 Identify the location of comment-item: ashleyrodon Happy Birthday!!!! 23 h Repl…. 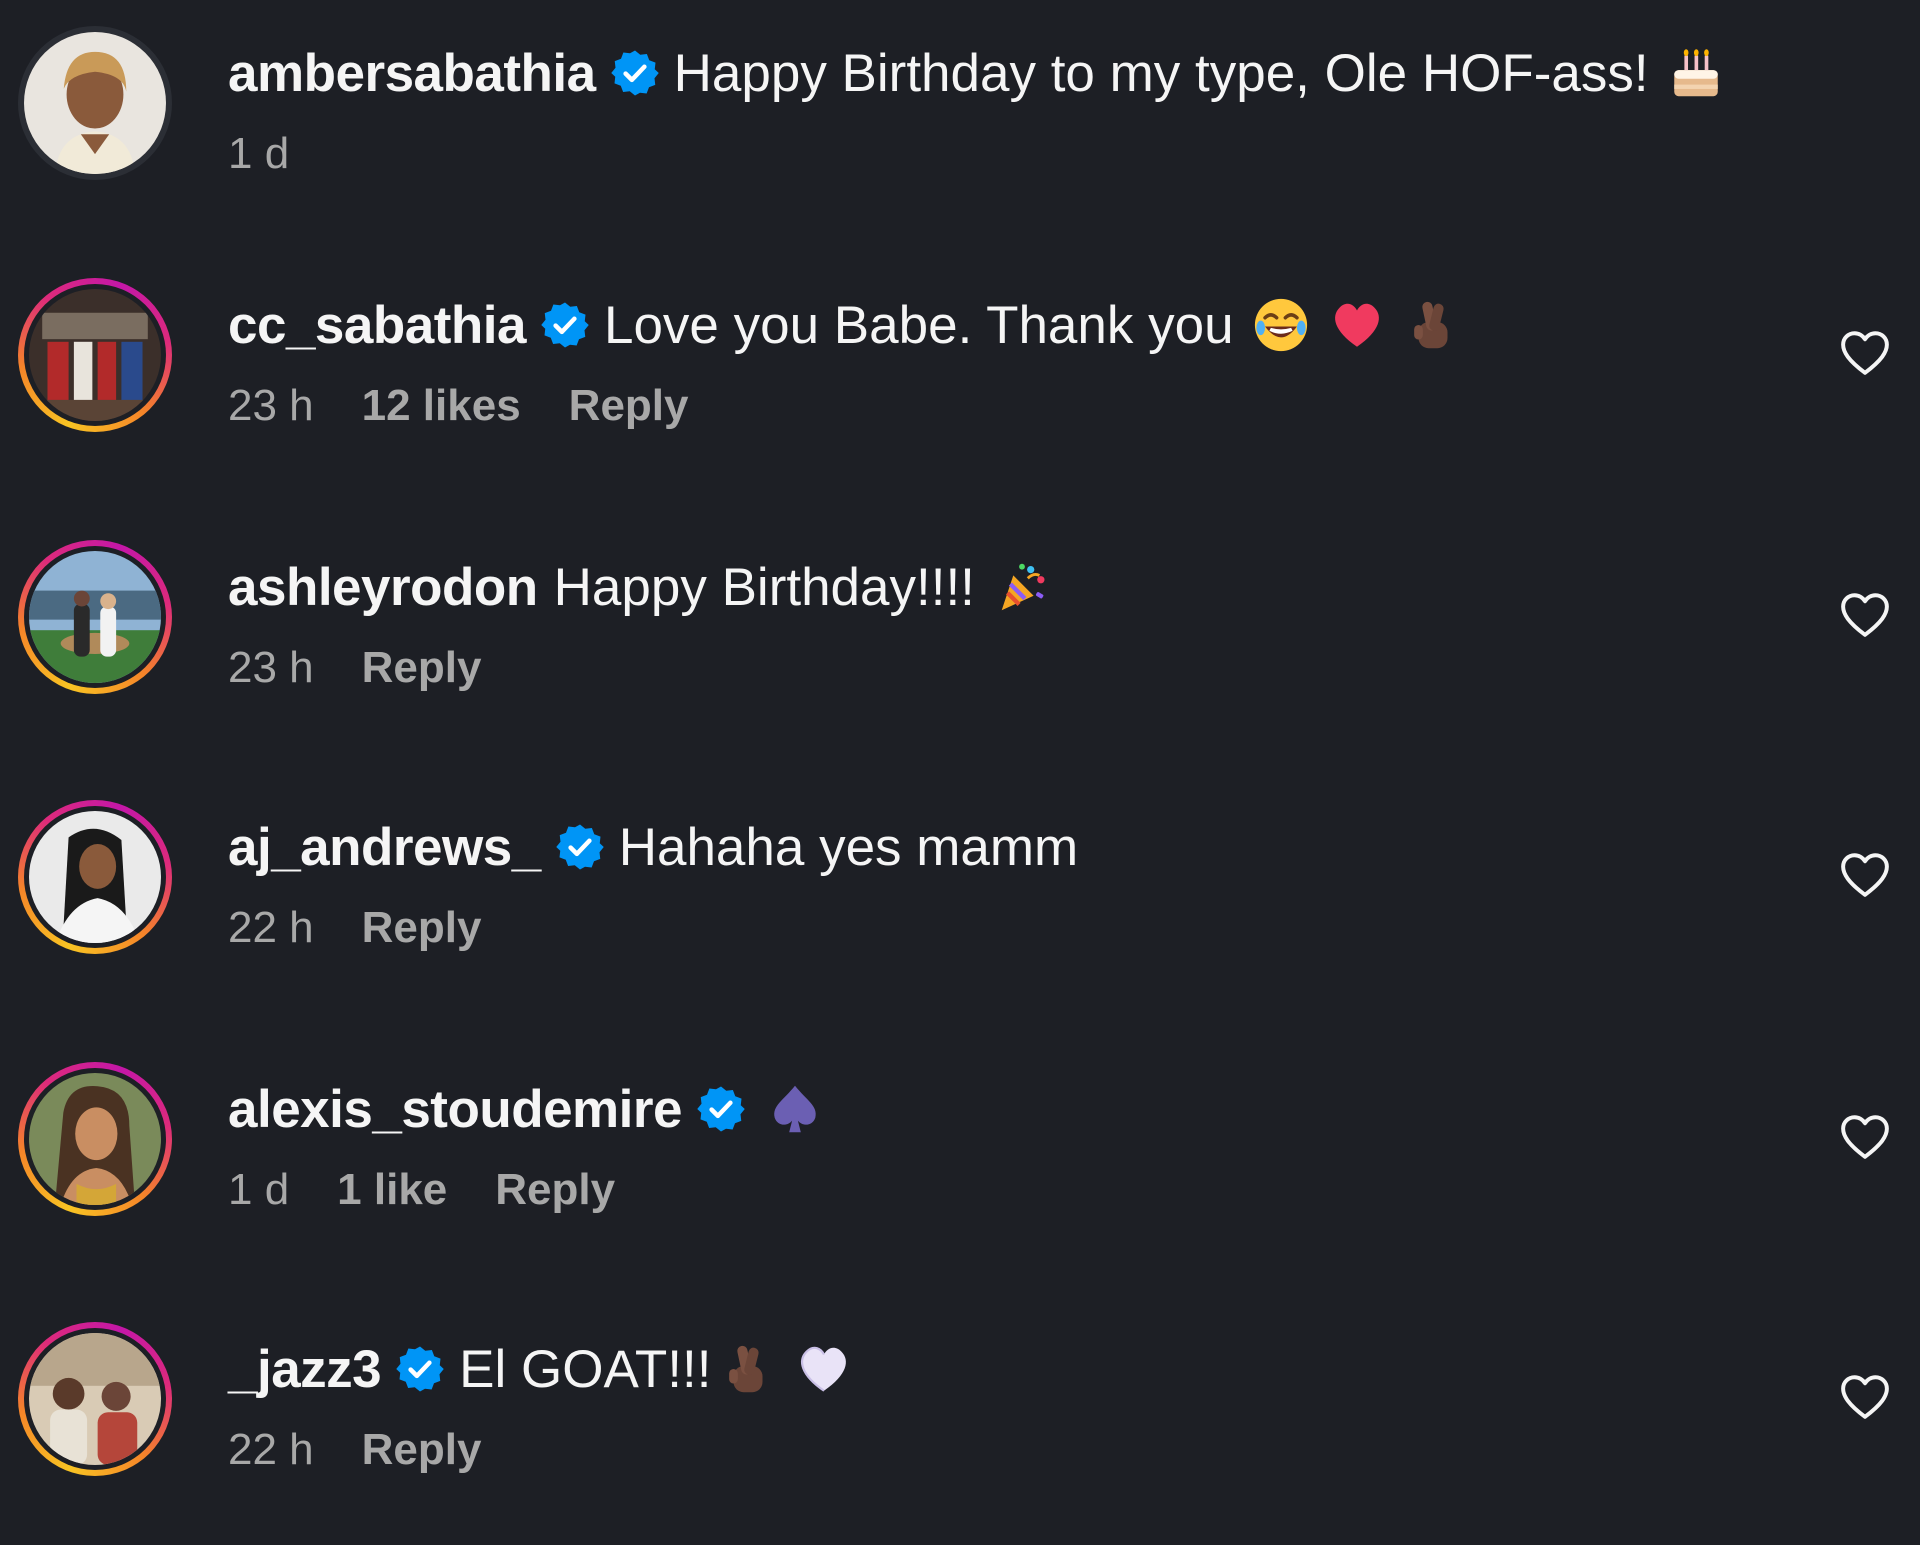
(960, 640).